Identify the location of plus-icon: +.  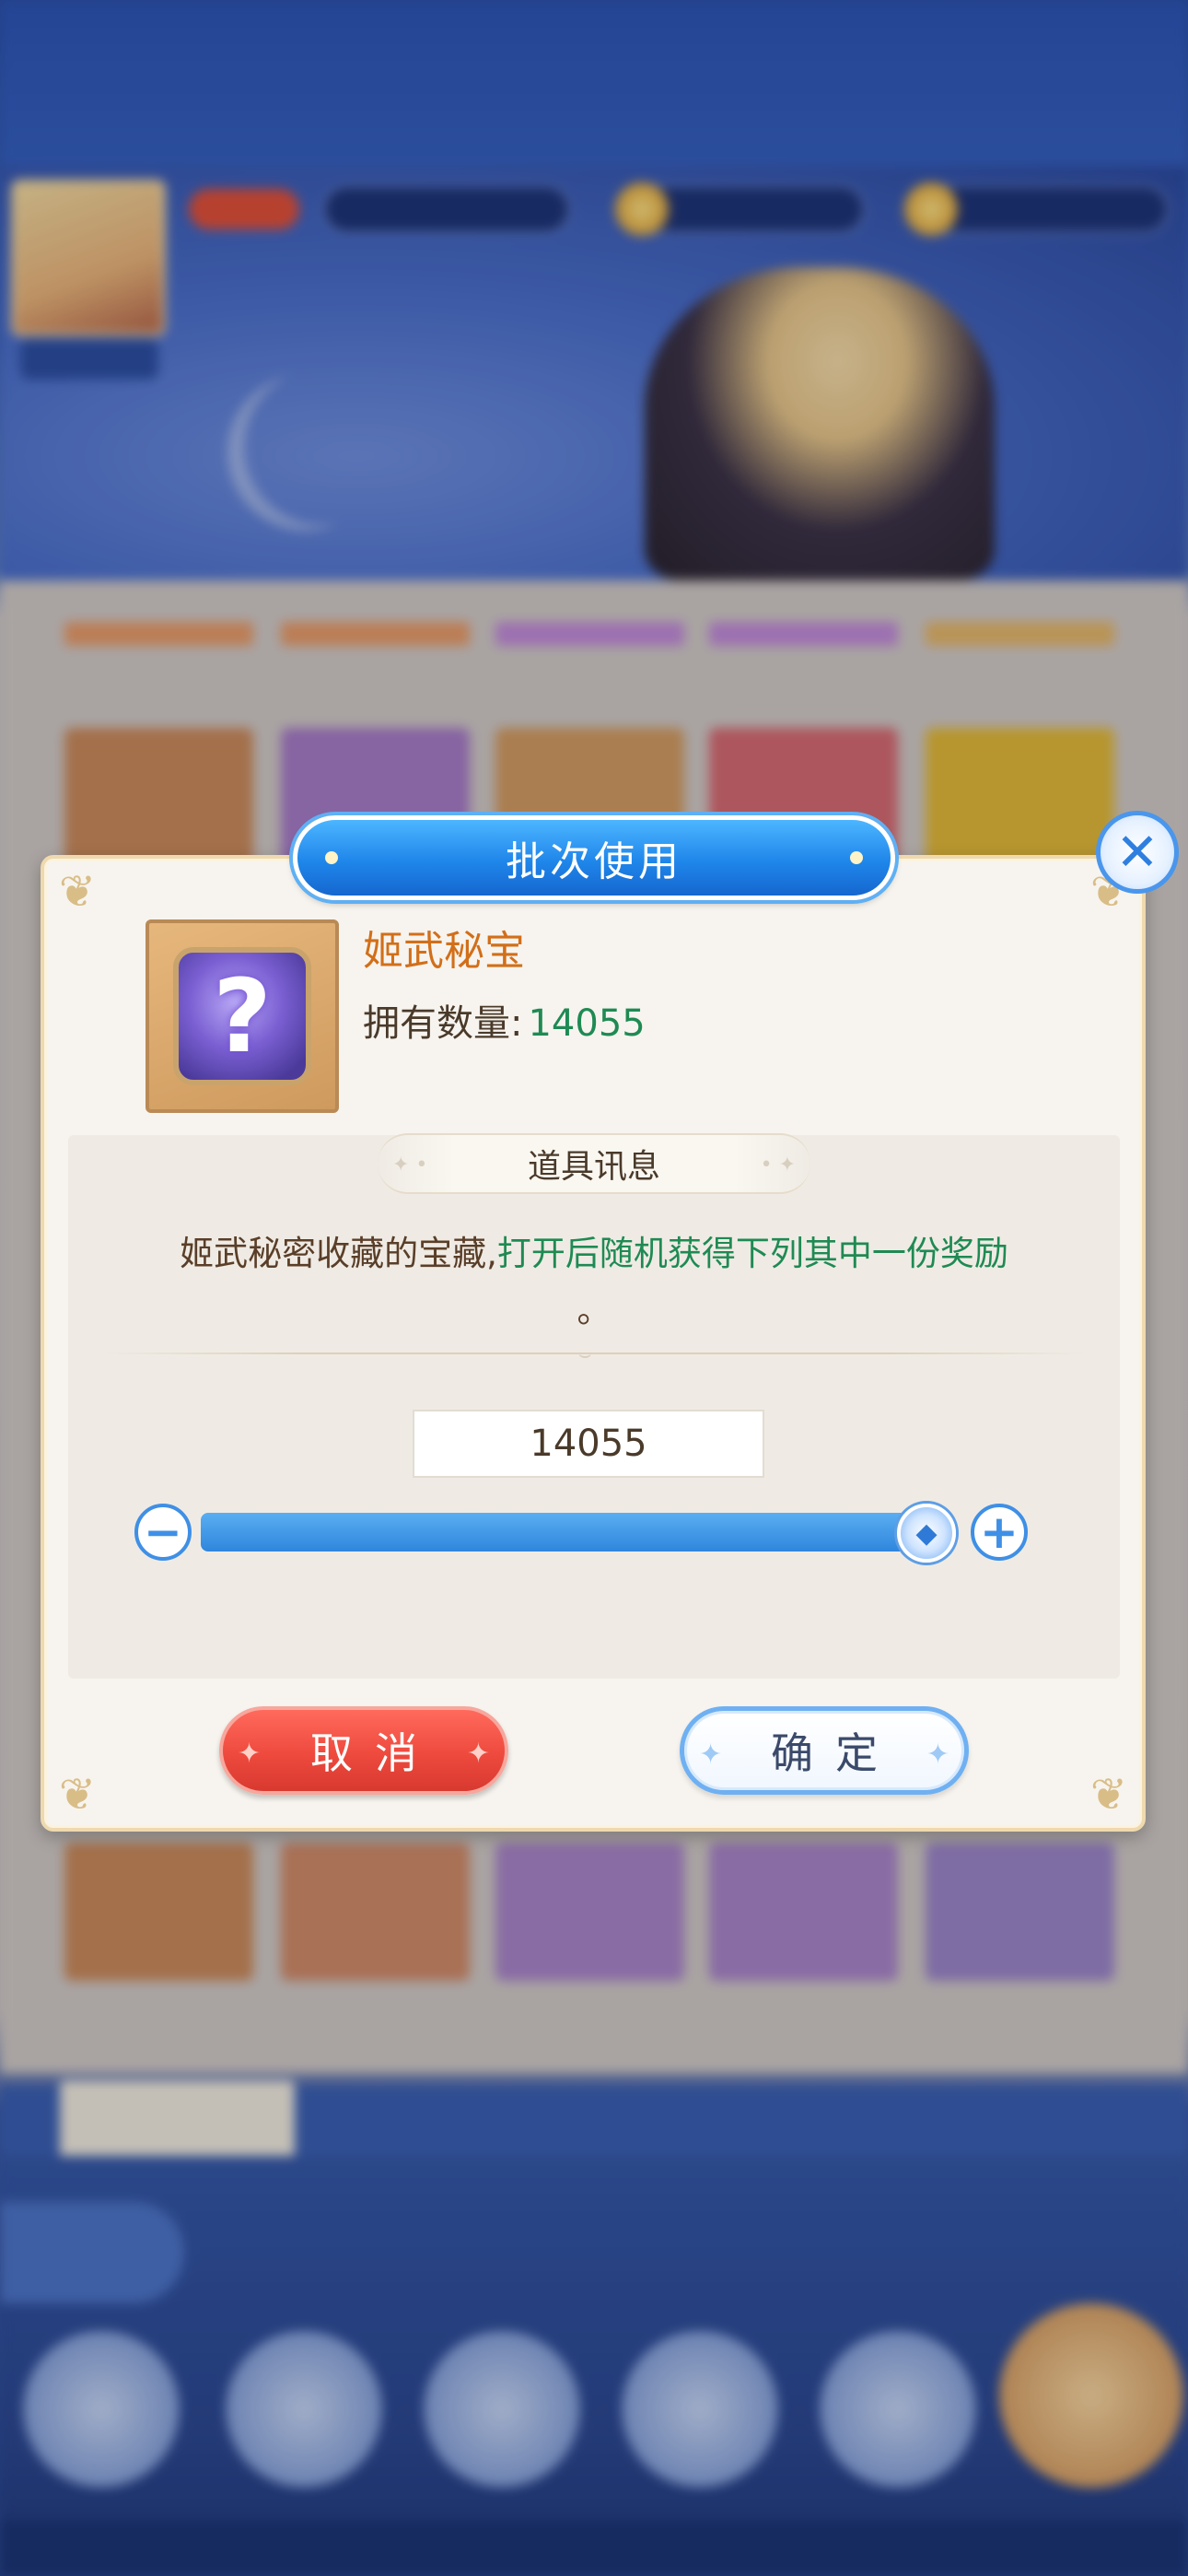
(999, 1532).